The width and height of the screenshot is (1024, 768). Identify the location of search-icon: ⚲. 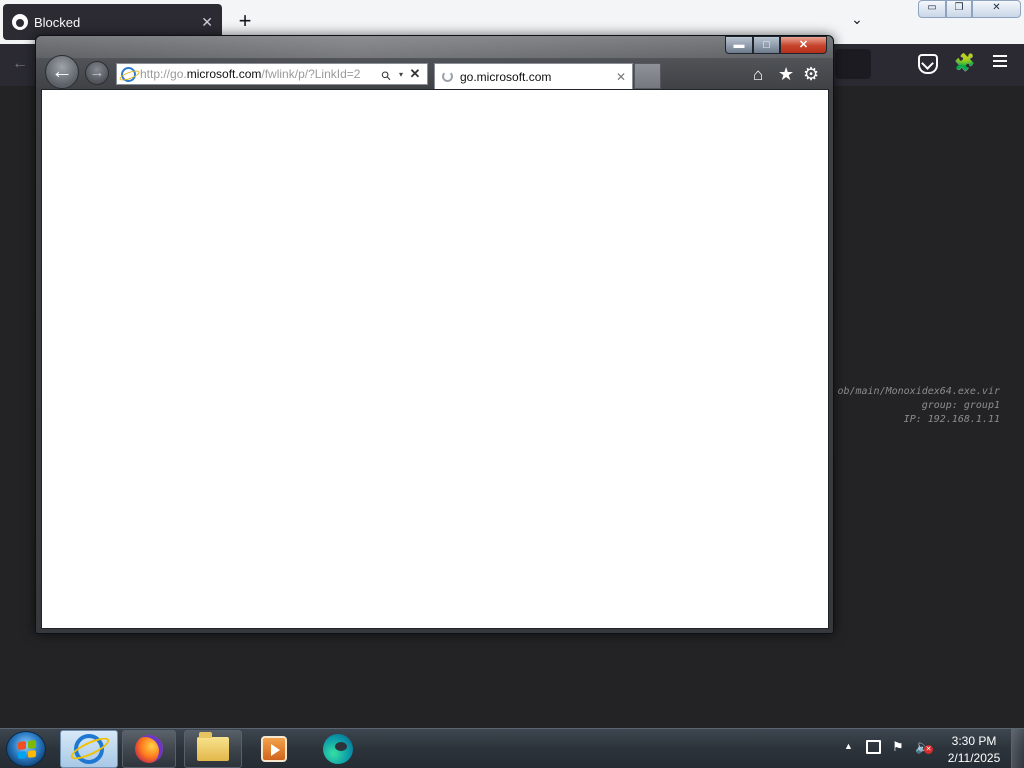
(388, 74).